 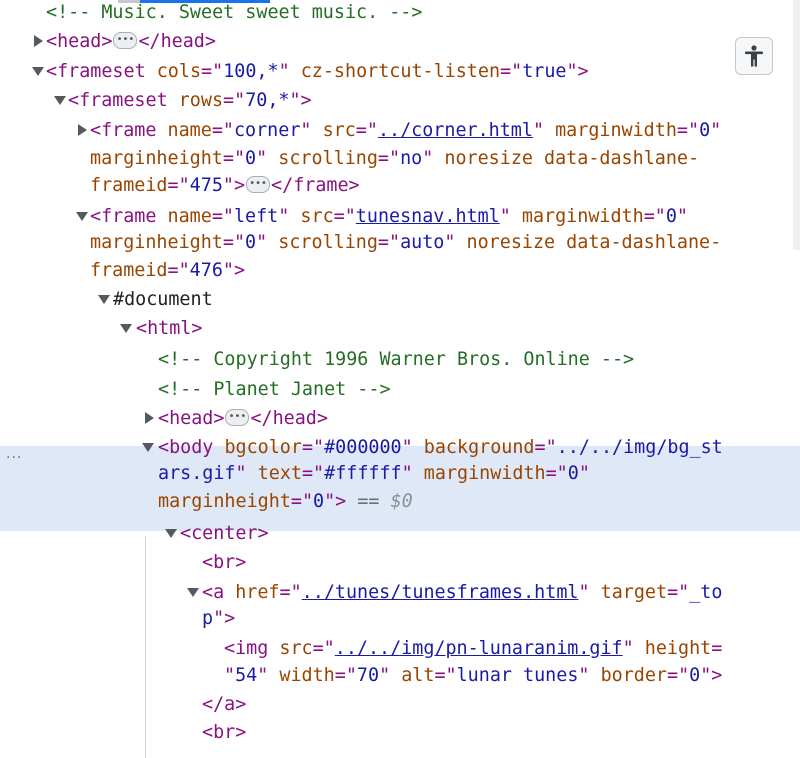 I want to click on accessibility-button, so click(x=754, y=56).